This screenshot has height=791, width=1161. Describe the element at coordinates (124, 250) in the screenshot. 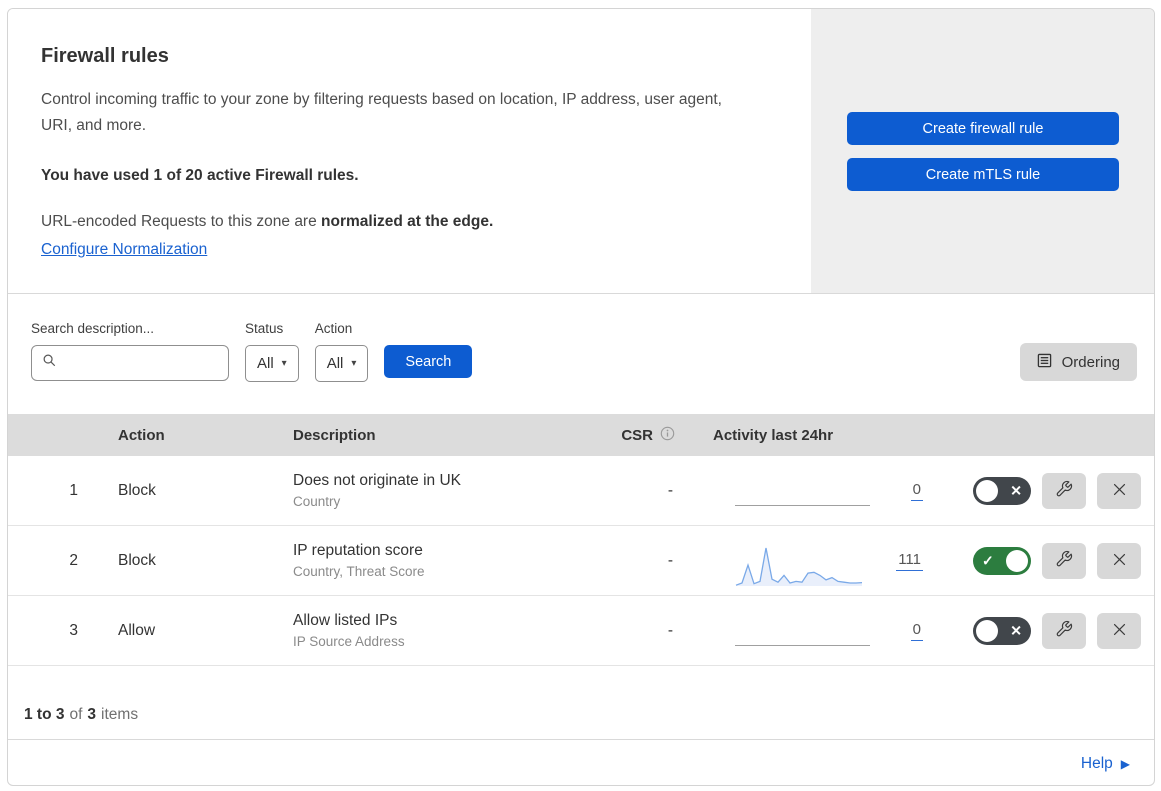

I see `configure-normalization-link: Configure Normalization` at that location.